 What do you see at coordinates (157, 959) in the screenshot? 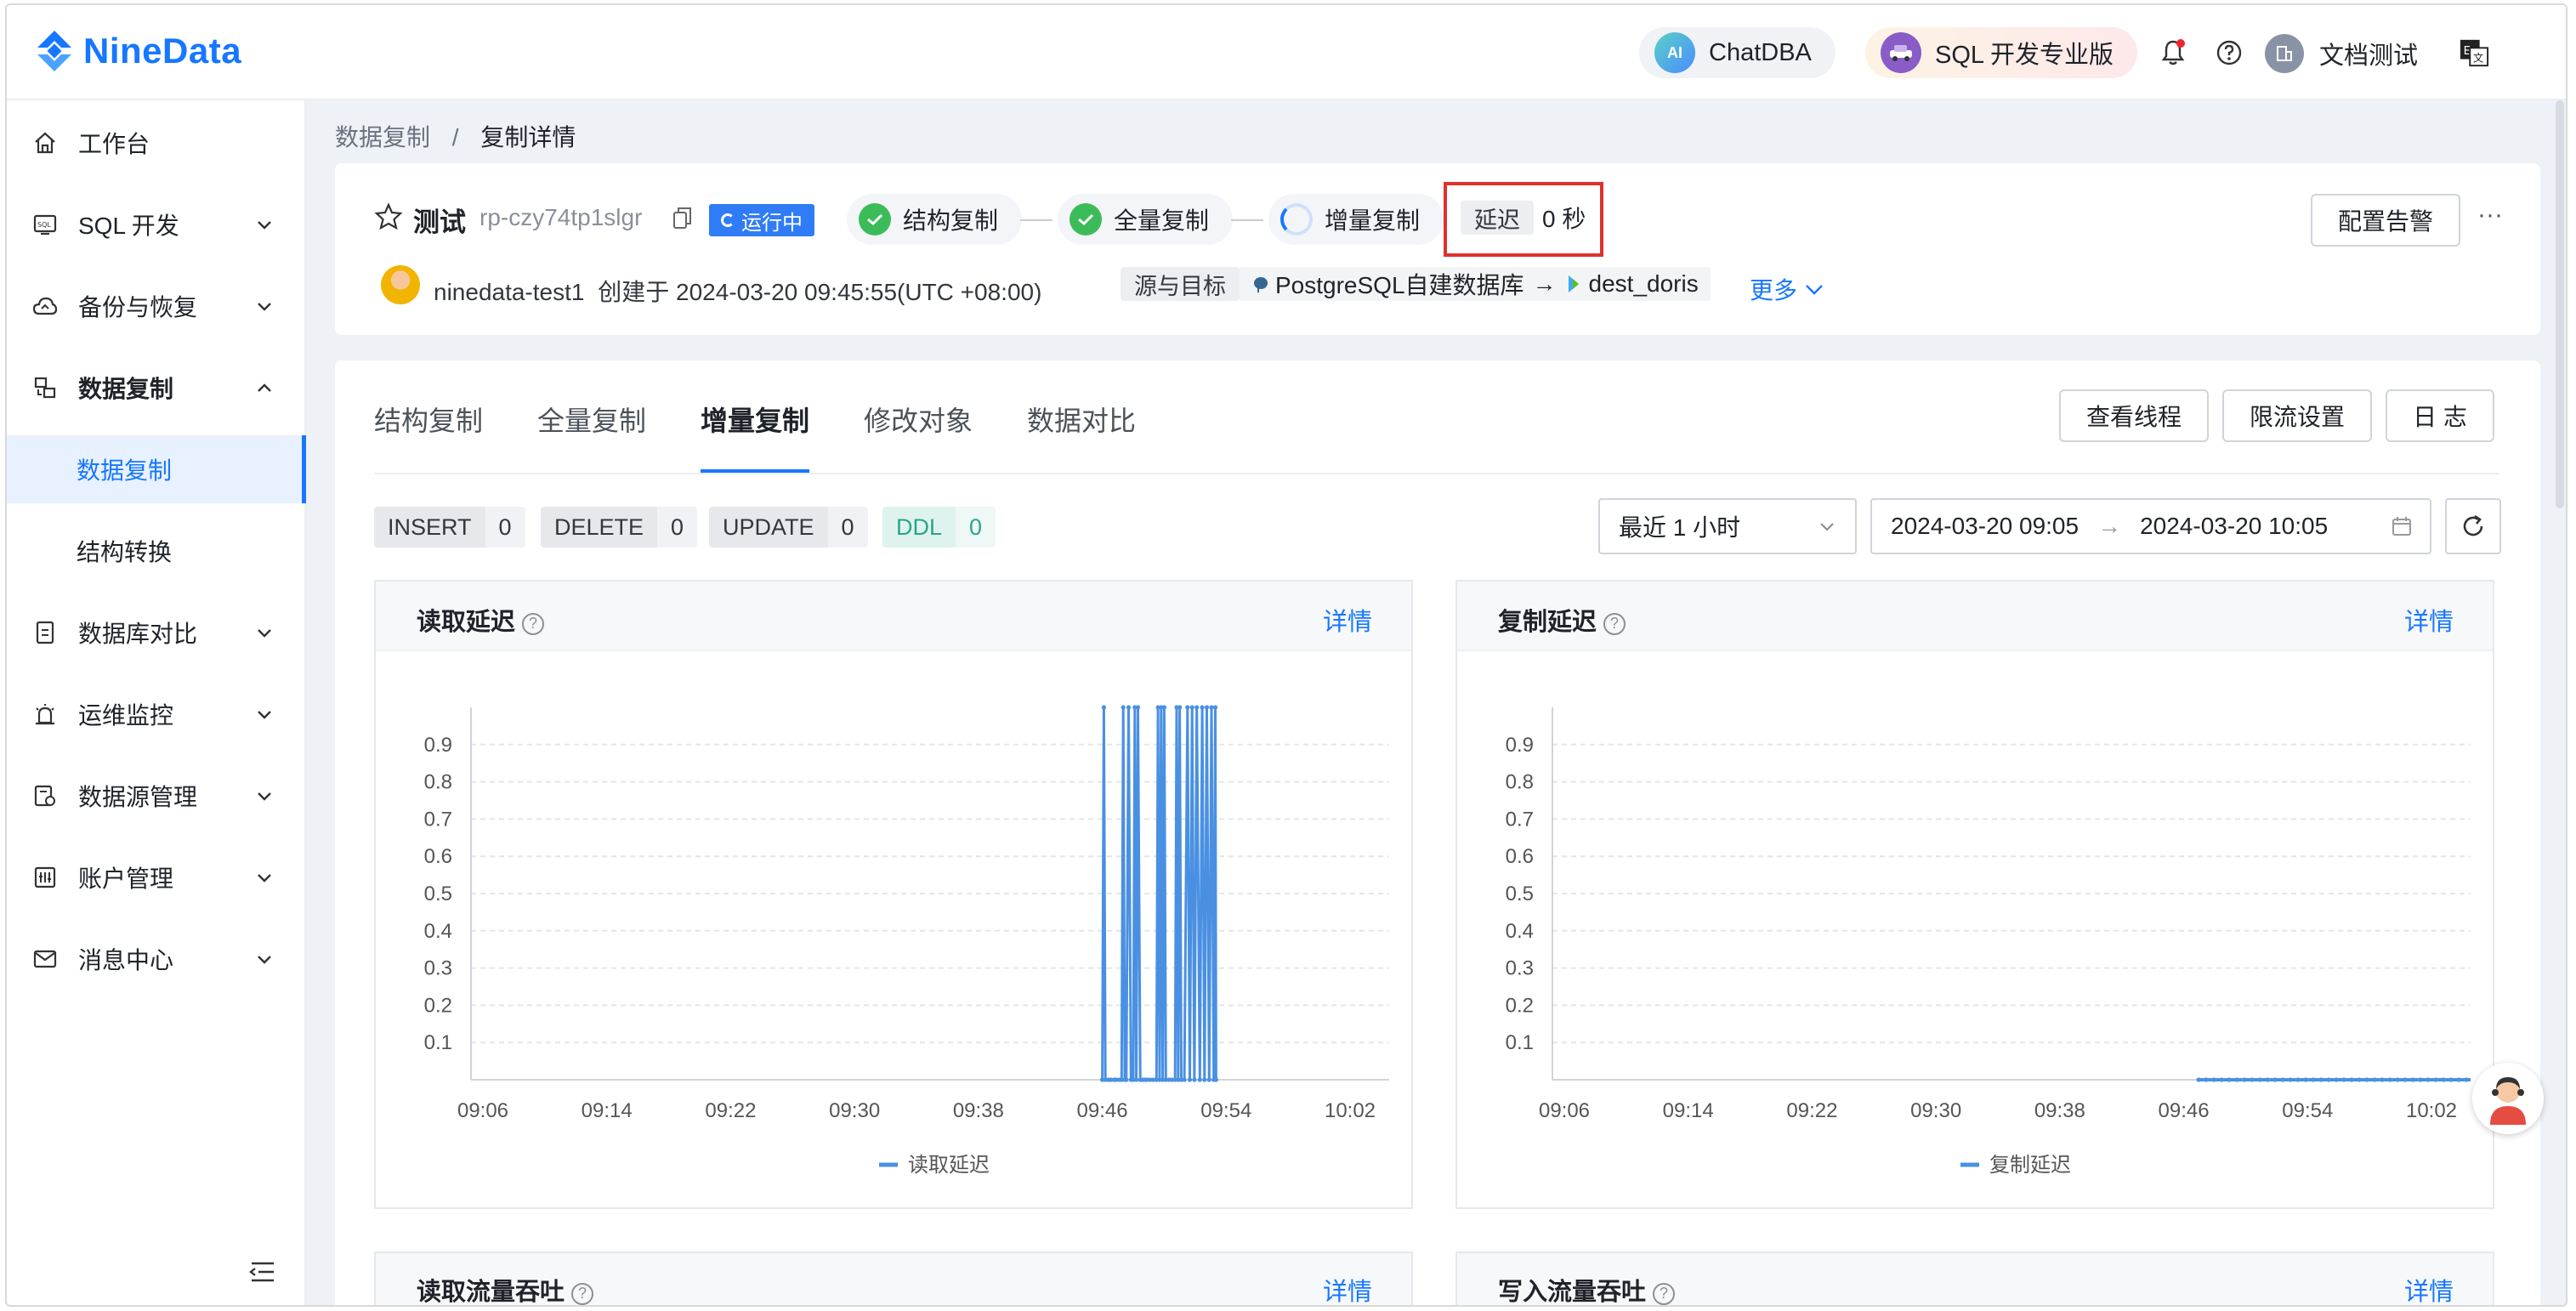
I see `sidebar-item-messages: 消息中心` at bounding box center [157, 959].